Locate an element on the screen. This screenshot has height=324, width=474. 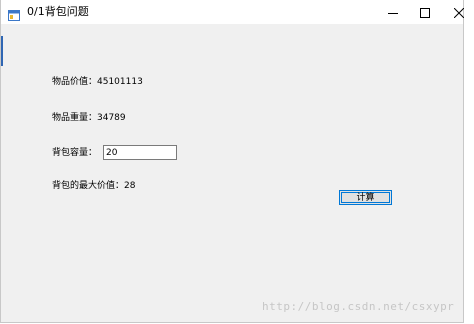
compute-button-label: 计算 is located at coordinates (365, 197).